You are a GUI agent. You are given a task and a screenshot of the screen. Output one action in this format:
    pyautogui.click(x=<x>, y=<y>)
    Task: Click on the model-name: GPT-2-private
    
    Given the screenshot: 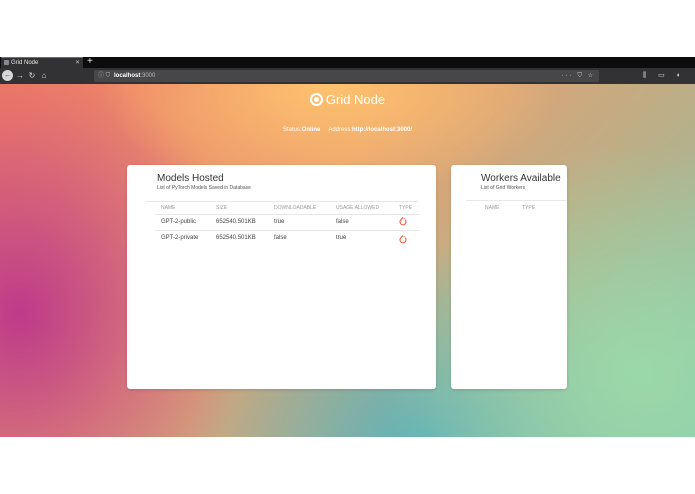 What is the action you would take?
    pyautogui.click(x=180, y=238)
    